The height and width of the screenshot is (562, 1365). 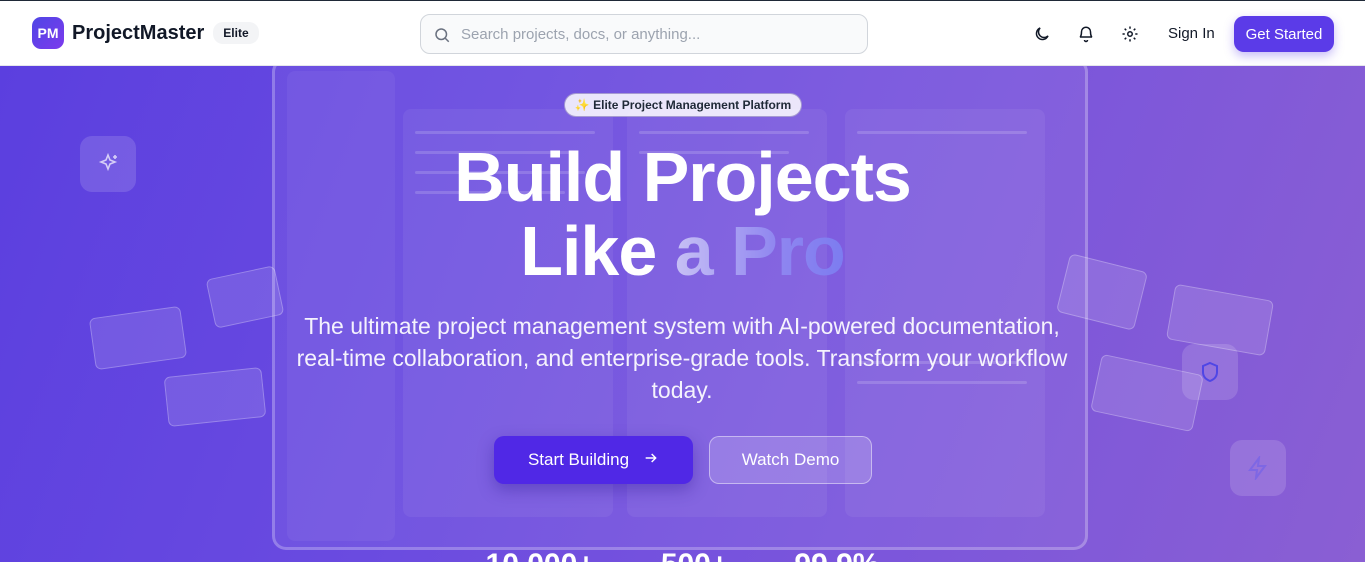 I want to click on hero-title-line2: Like a Pro, so click(x=682, y=251).